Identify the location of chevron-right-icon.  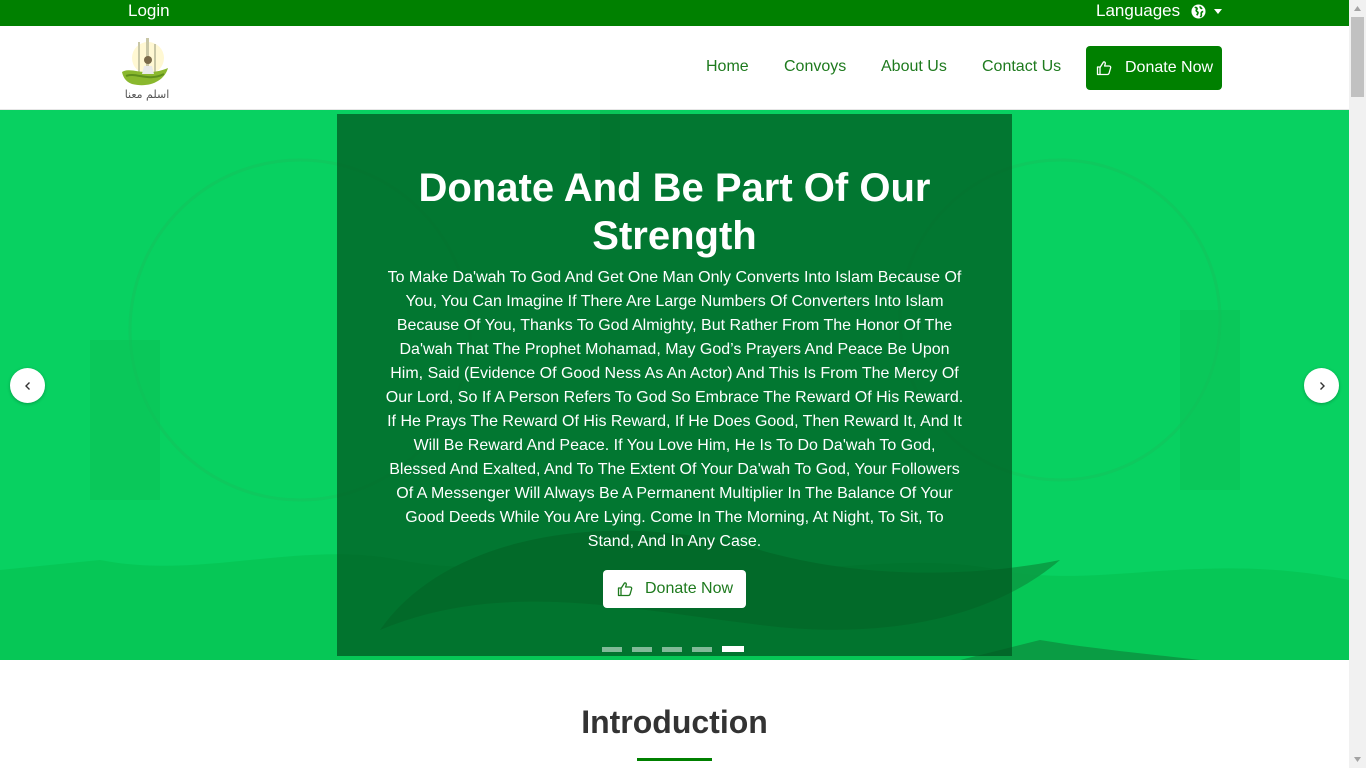
(1322, 385).